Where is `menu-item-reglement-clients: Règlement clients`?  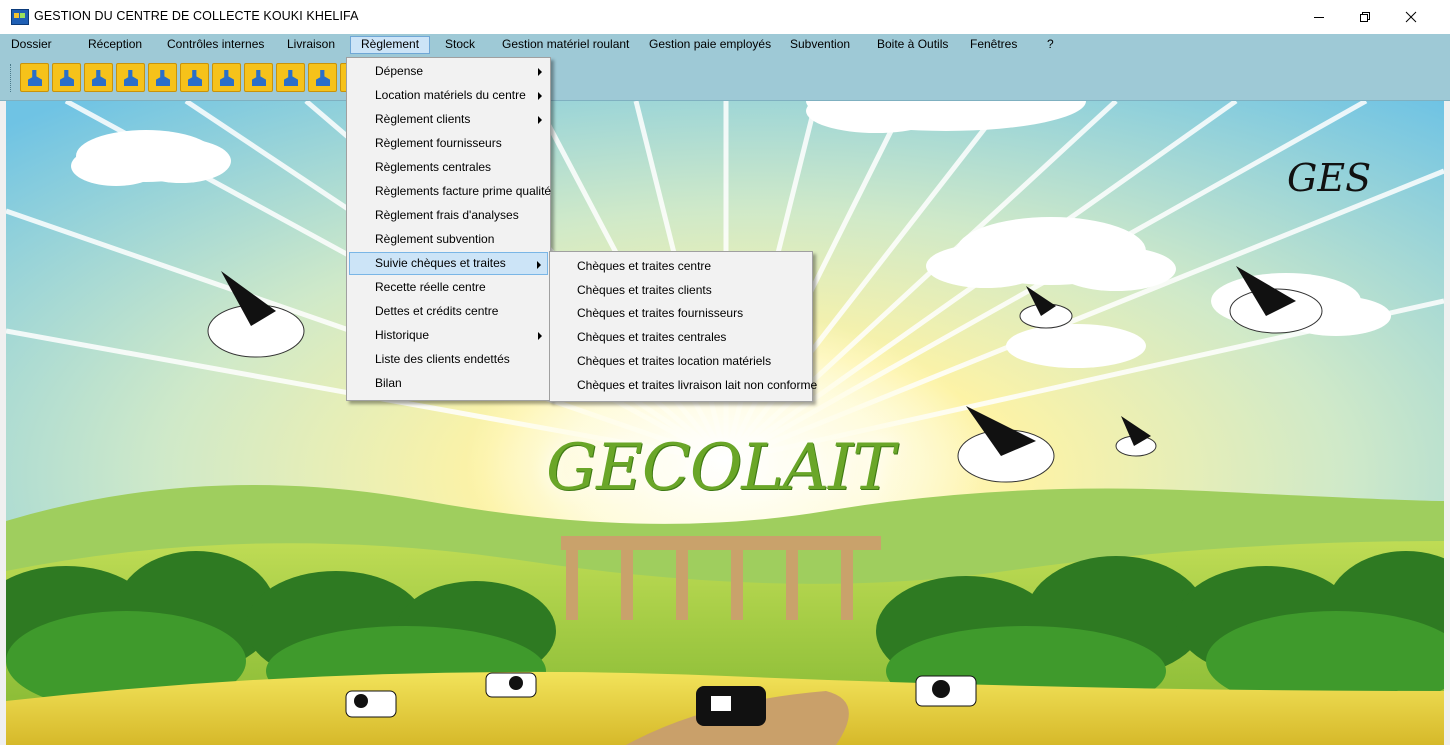 menu-item-reglement-clients: Règlement clients is located at coordinates (448, 119).